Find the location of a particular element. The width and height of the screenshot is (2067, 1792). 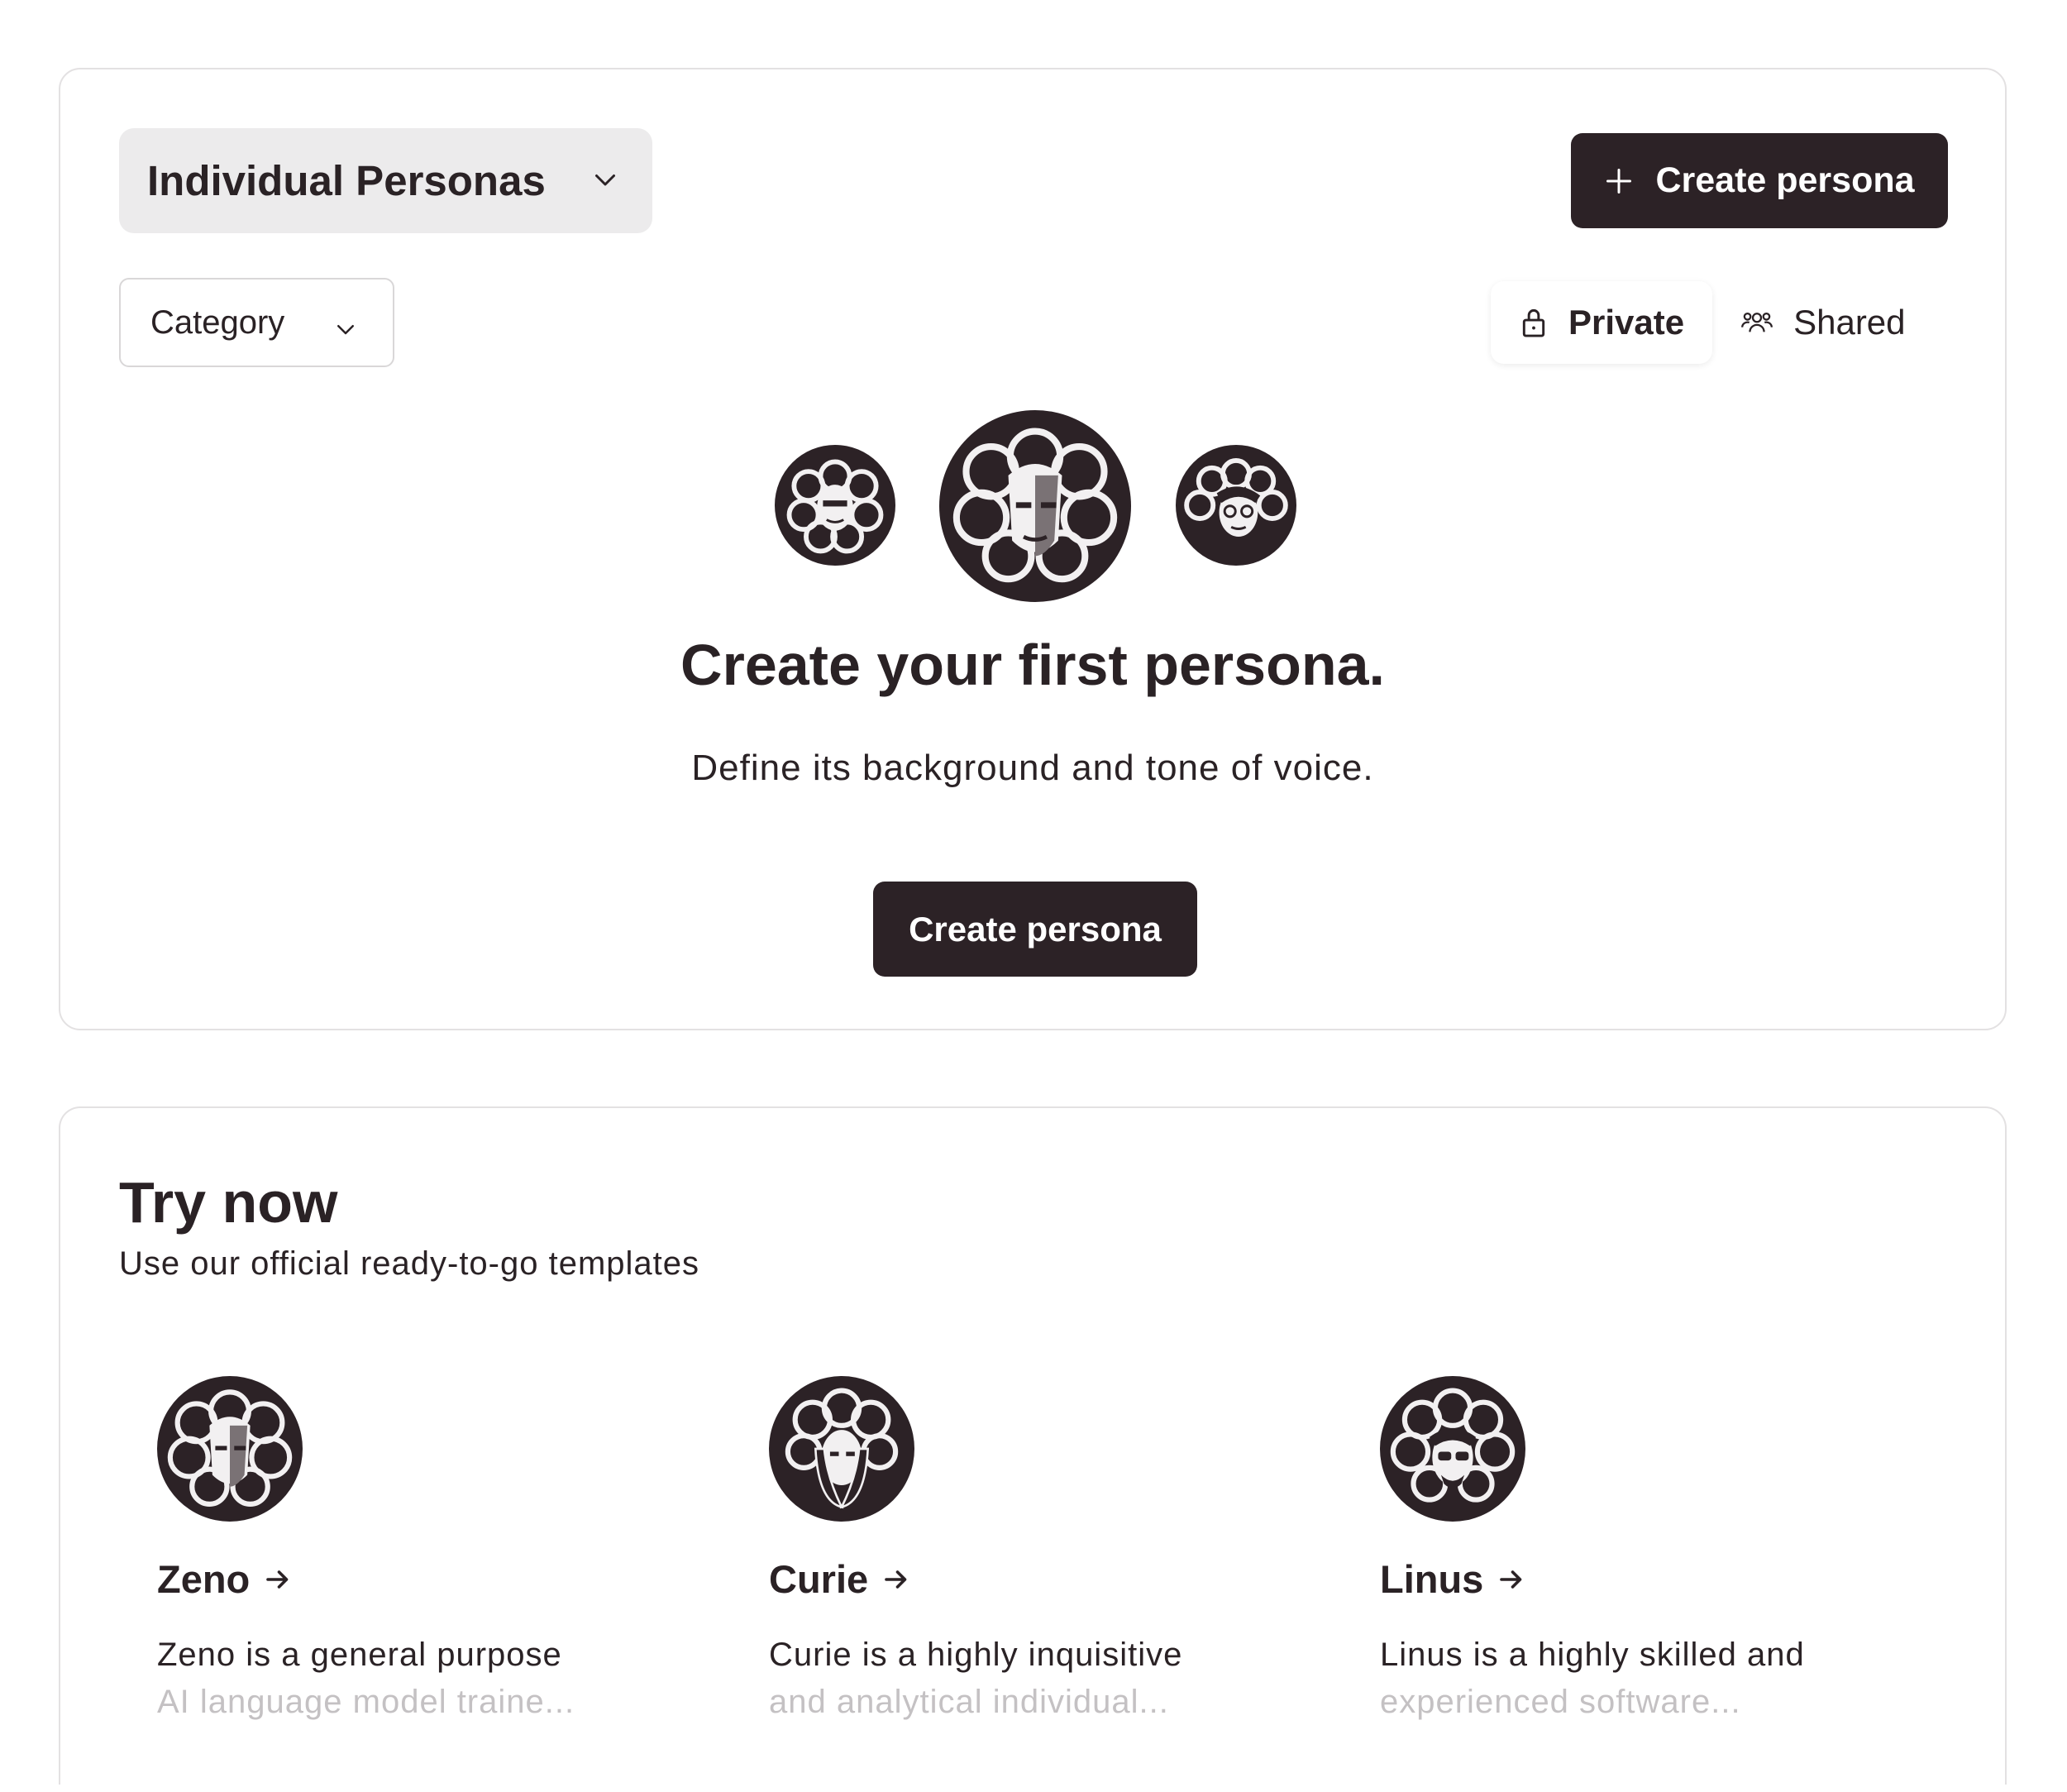

template-name: Curie is located at coordinates (819, 1579).